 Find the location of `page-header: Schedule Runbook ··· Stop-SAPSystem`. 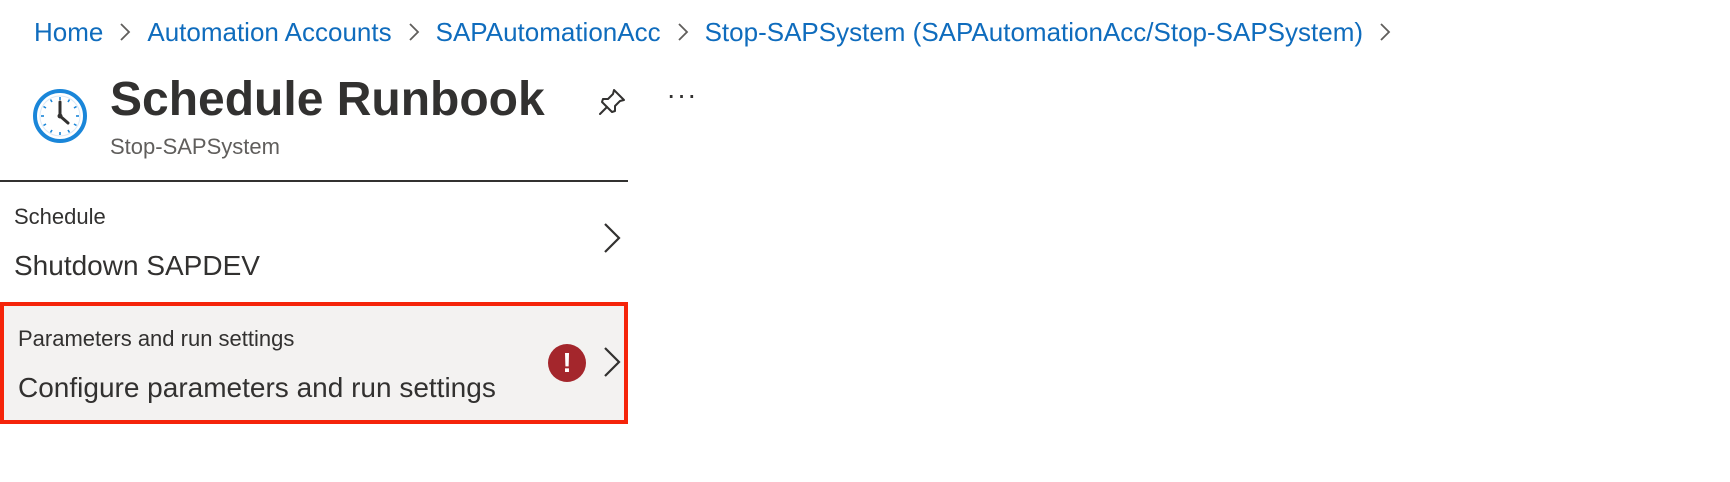

page-header: Schedule Runbook ··· Stop-SAPSystem is located at coordinates (382, 121).